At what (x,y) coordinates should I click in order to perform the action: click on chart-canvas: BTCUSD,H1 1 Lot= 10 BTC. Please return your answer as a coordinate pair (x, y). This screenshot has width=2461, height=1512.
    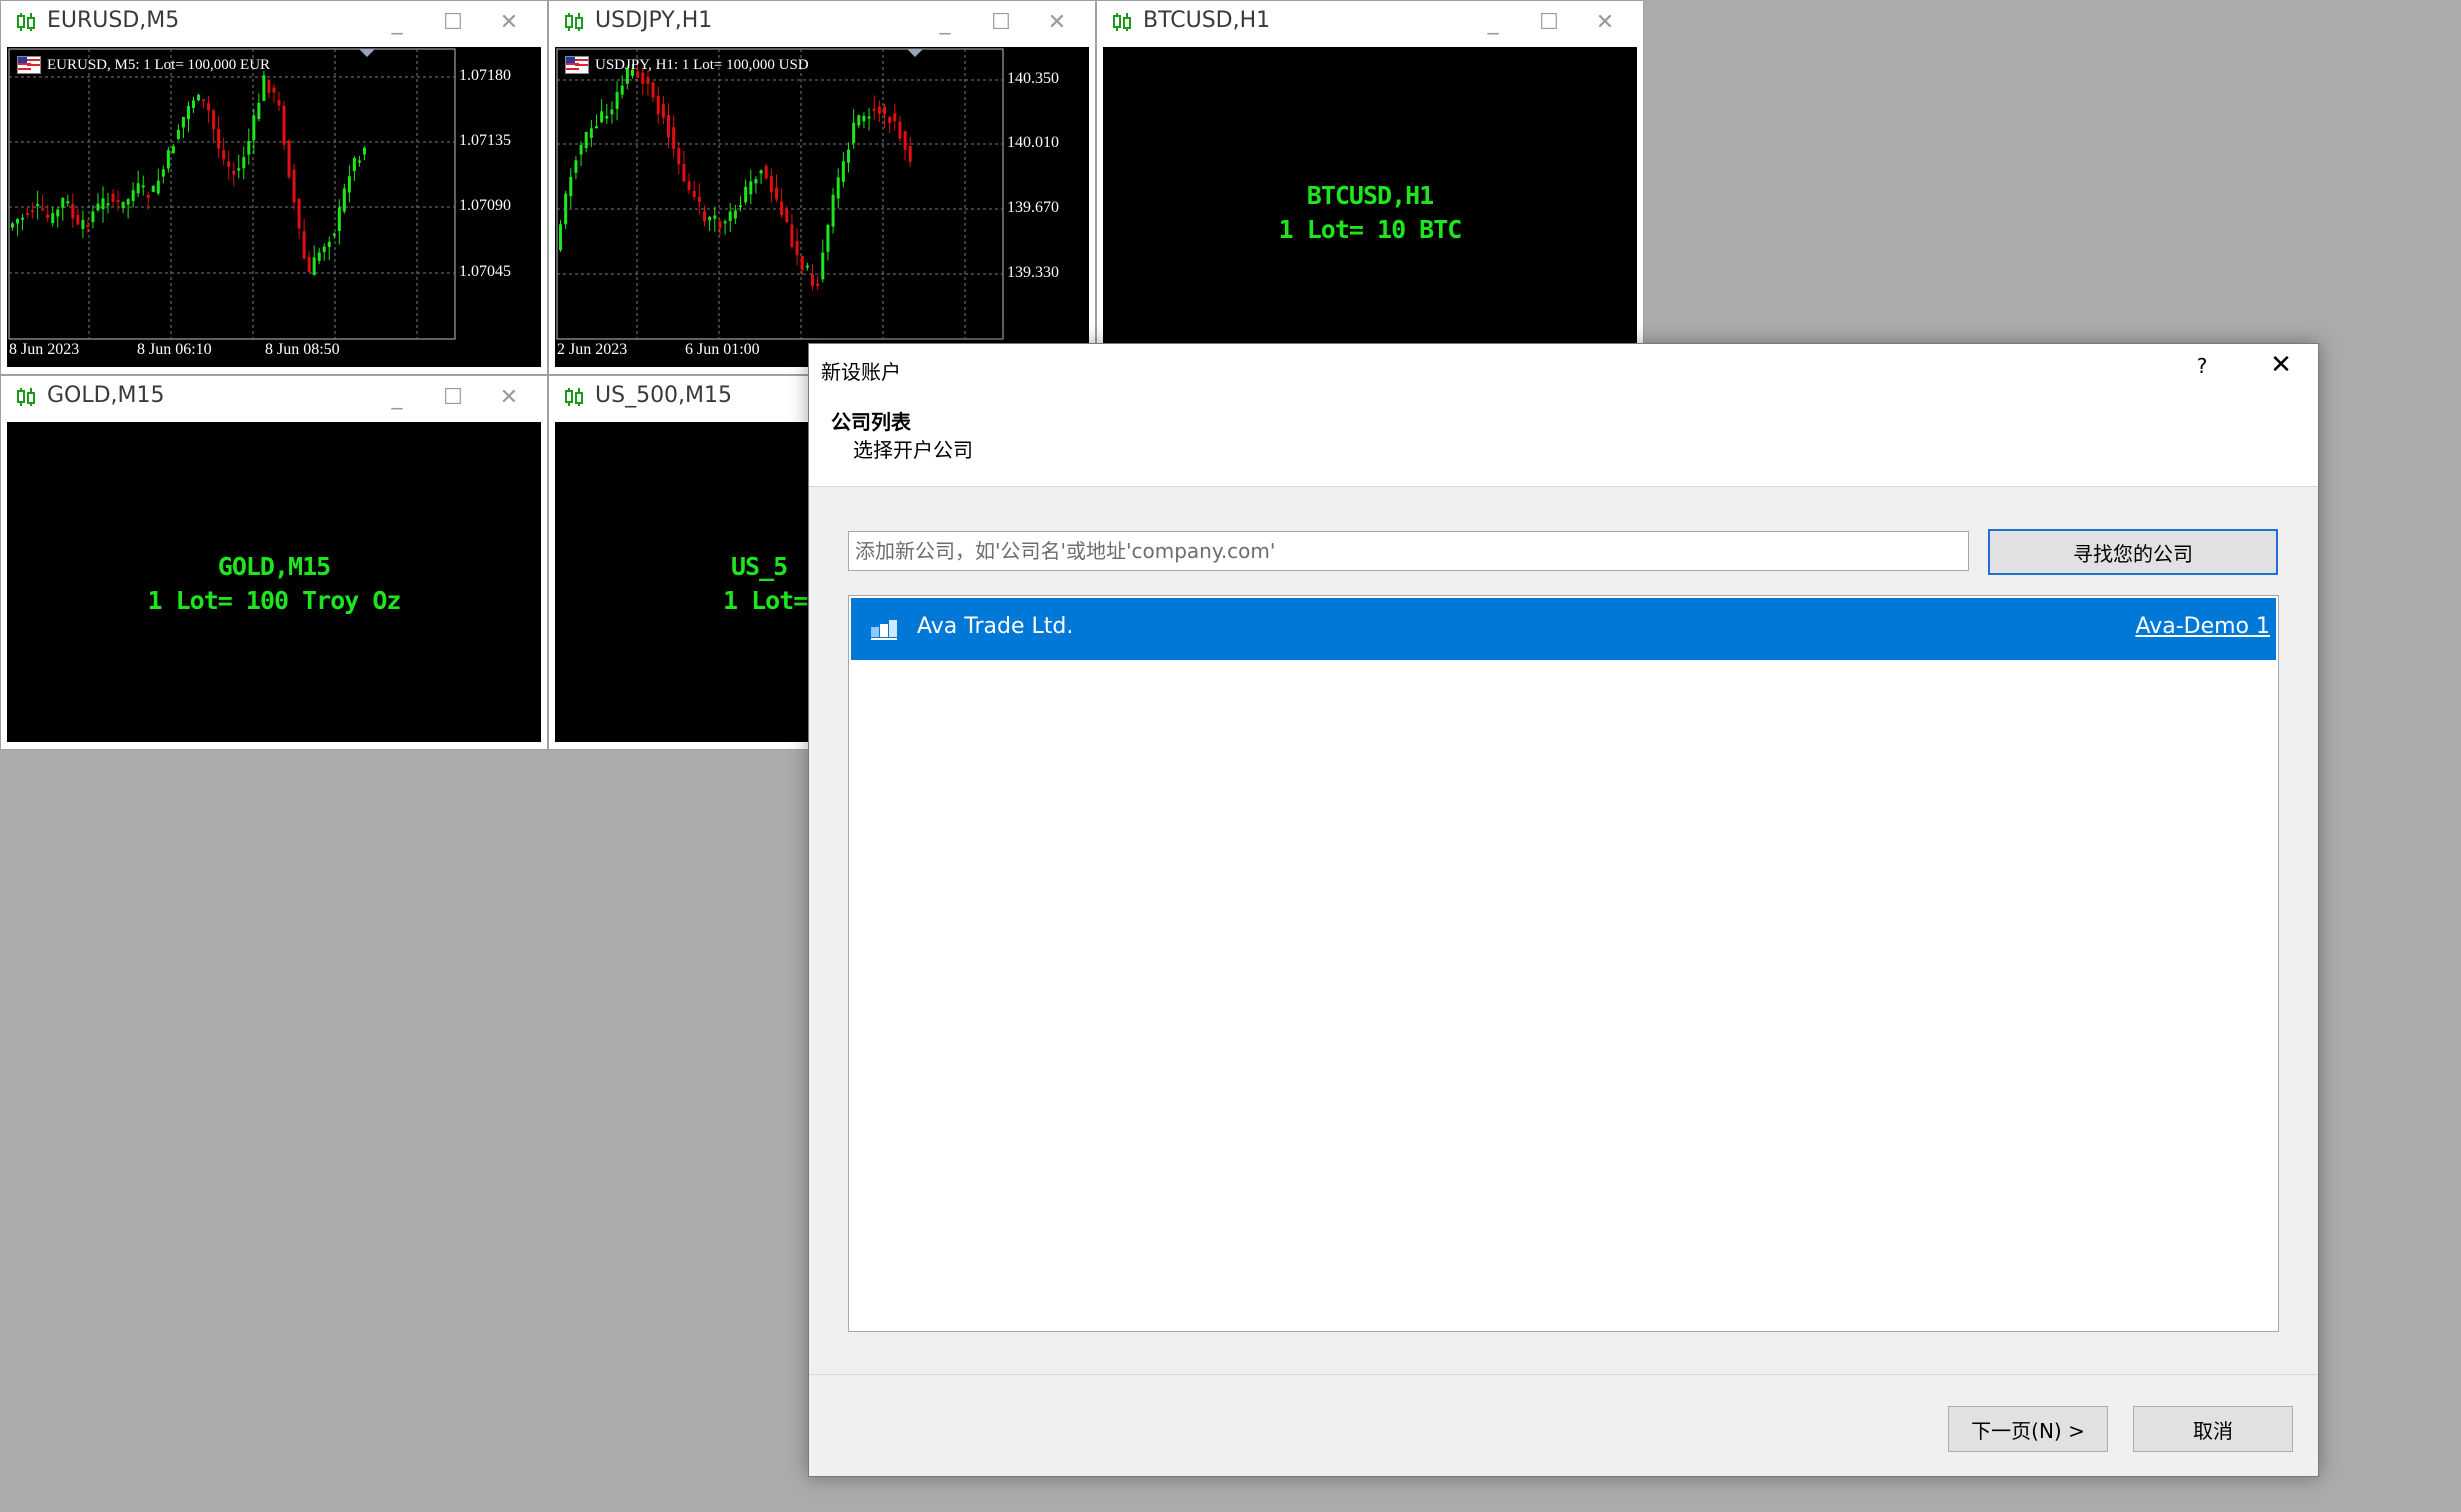
    Looking at the image, I should click on (1370, 207).